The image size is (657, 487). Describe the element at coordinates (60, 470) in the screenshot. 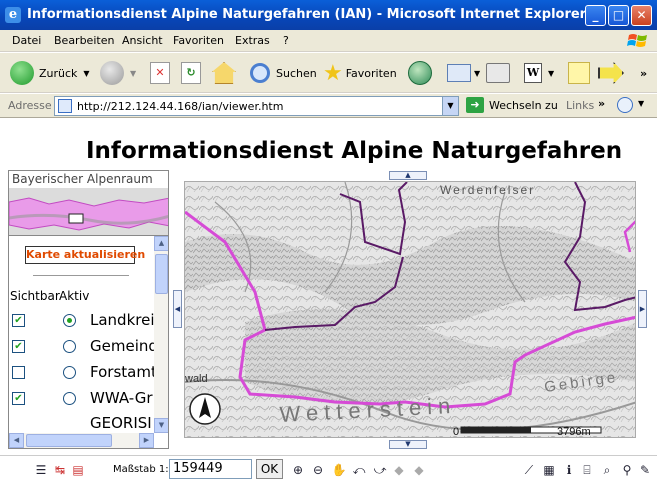

I see `layers-icon: ↹` at that location.